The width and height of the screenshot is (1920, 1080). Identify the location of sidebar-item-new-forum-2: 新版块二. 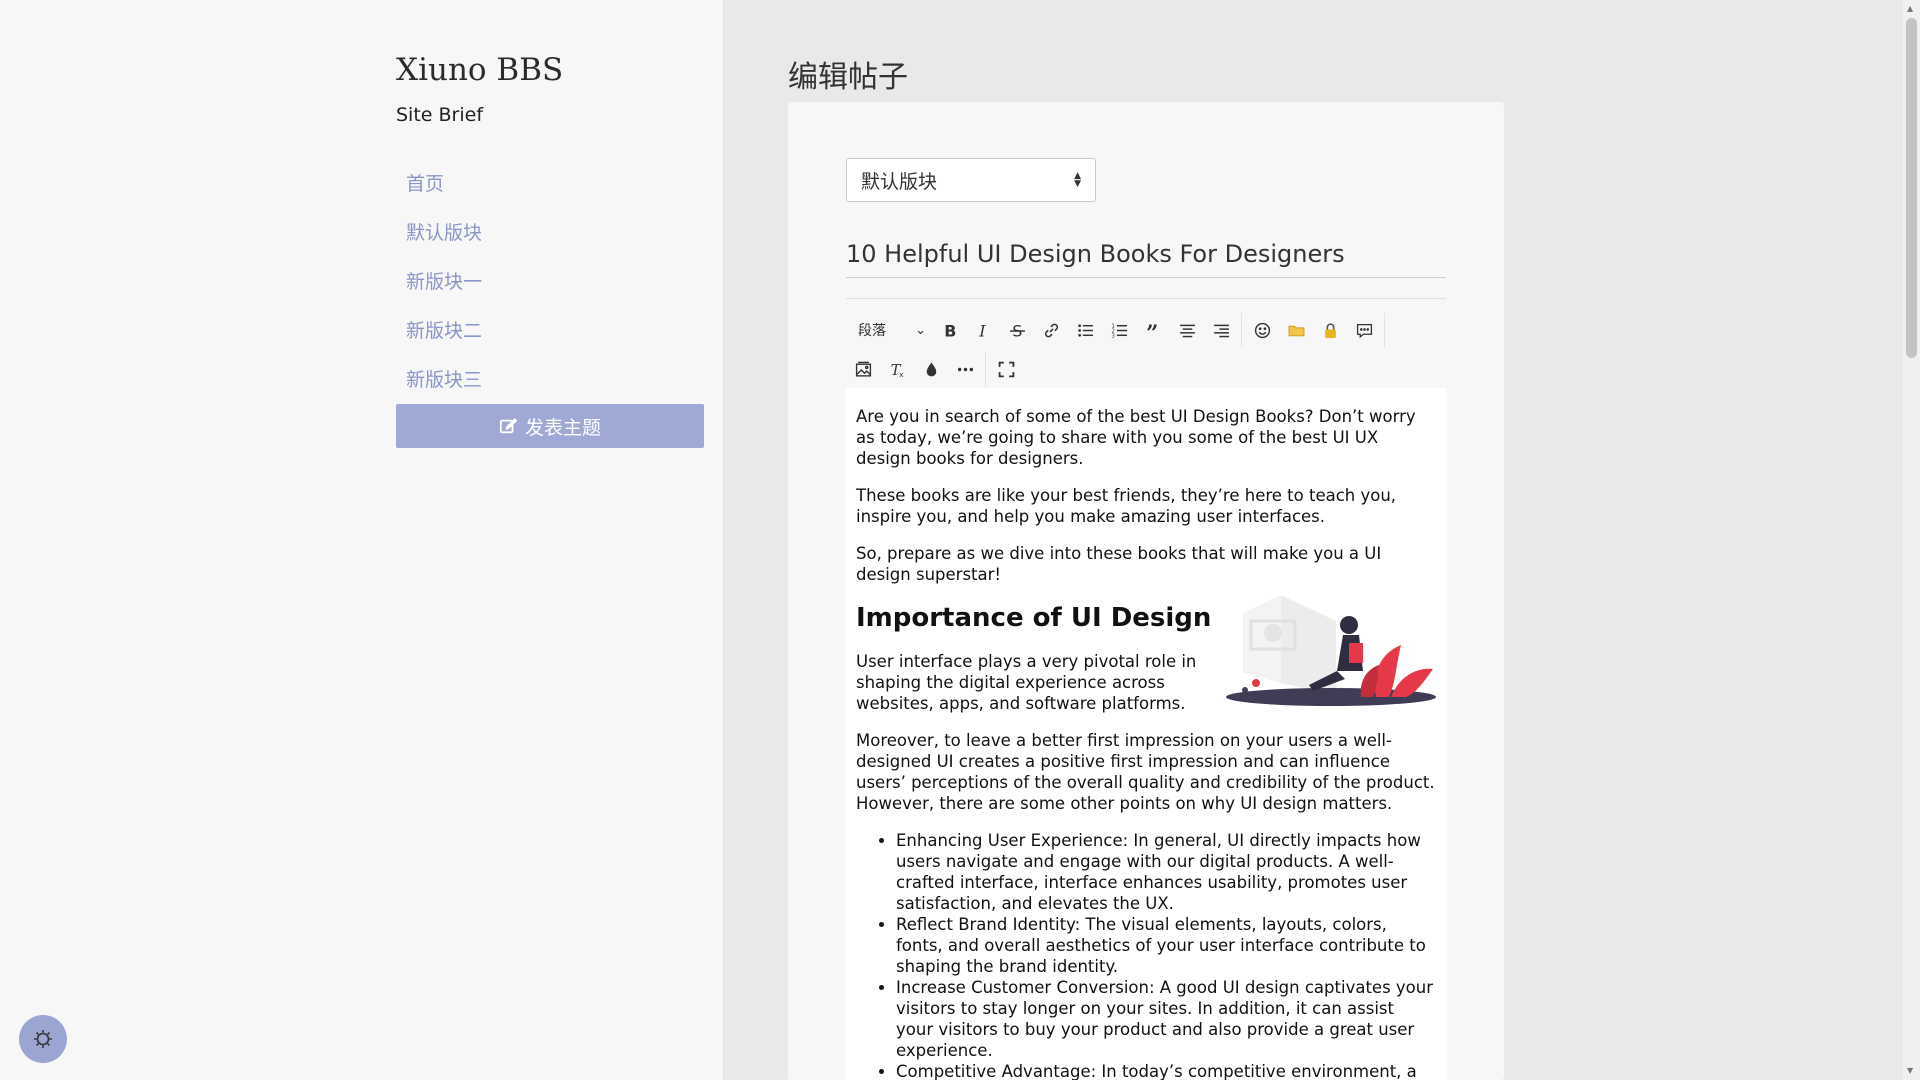
(550, 331).